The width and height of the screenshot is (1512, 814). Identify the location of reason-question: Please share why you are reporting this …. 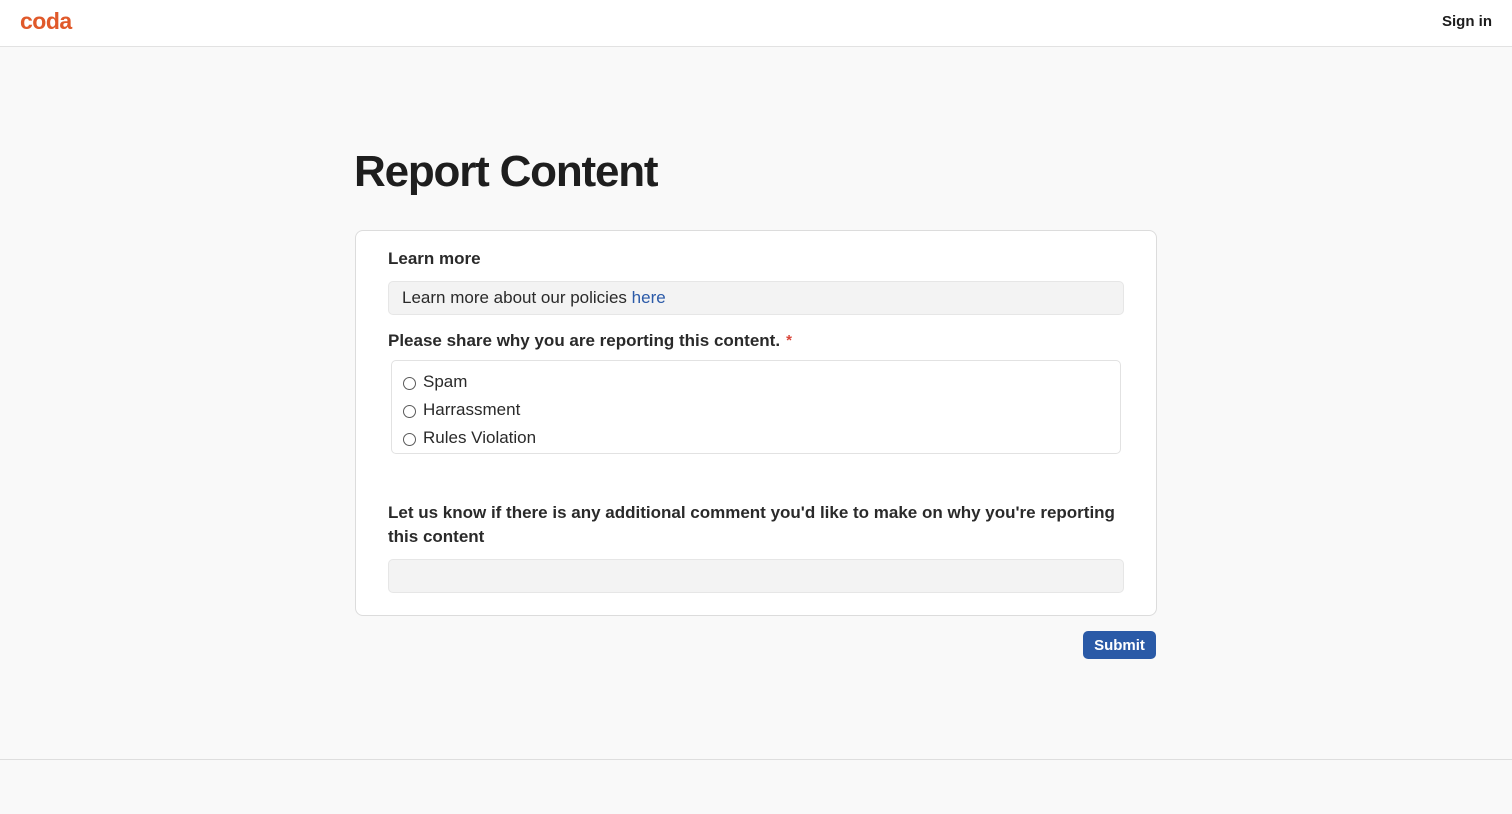
(590, 341).